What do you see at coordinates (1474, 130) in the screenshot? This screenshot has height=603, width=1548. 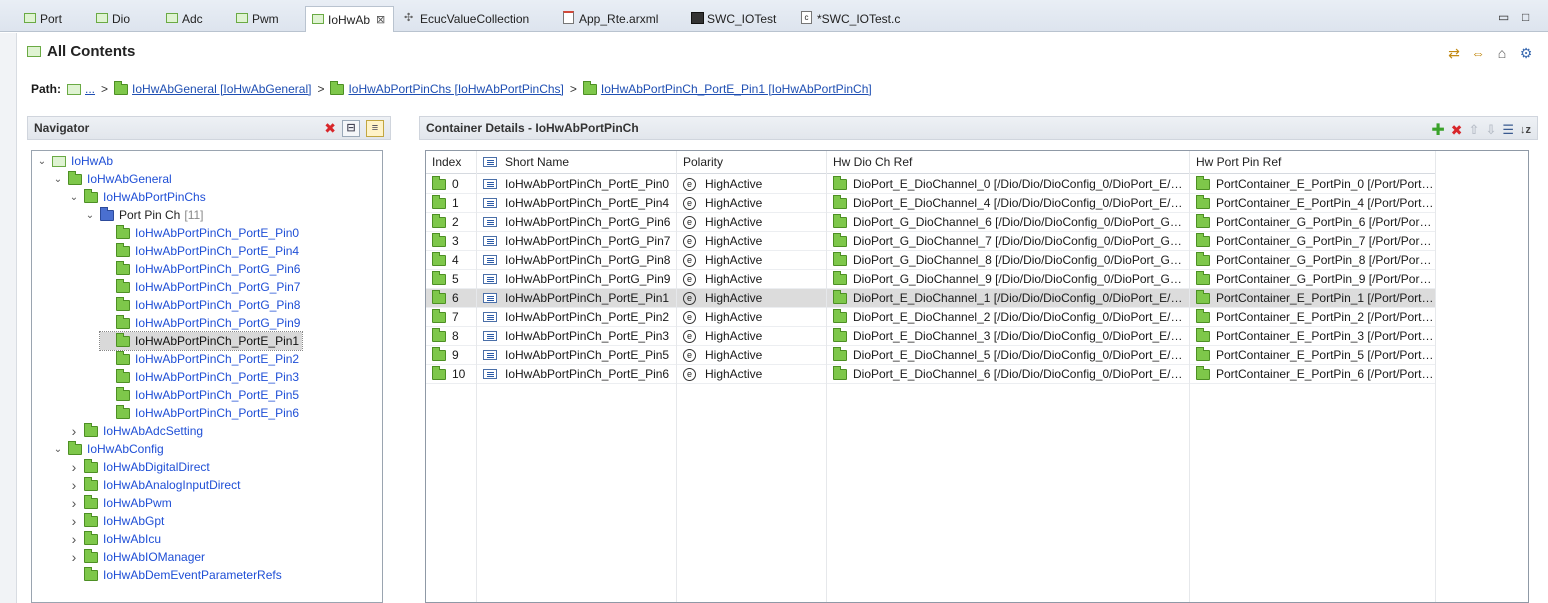 I see `move-up-icon: ⇧` at bounding box center [1474, 130].